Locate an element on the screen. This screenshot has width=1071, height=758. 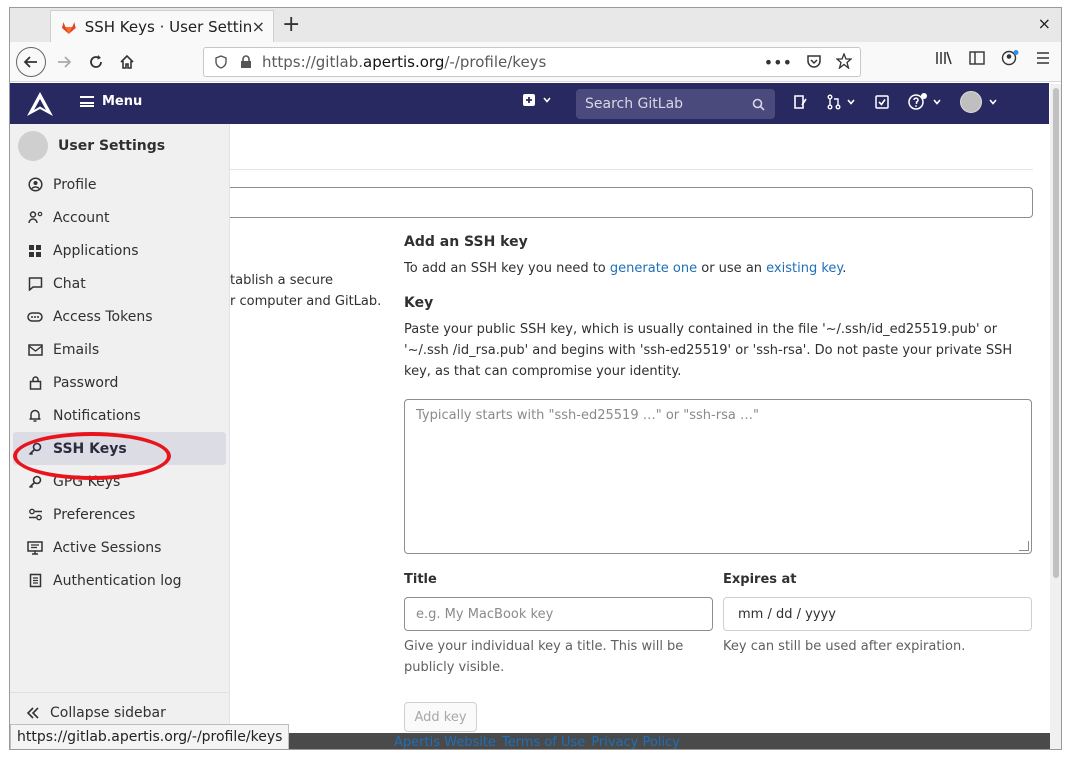
sidebar-item-authentication-log: Authentication log is located at coordinates (119, 580).